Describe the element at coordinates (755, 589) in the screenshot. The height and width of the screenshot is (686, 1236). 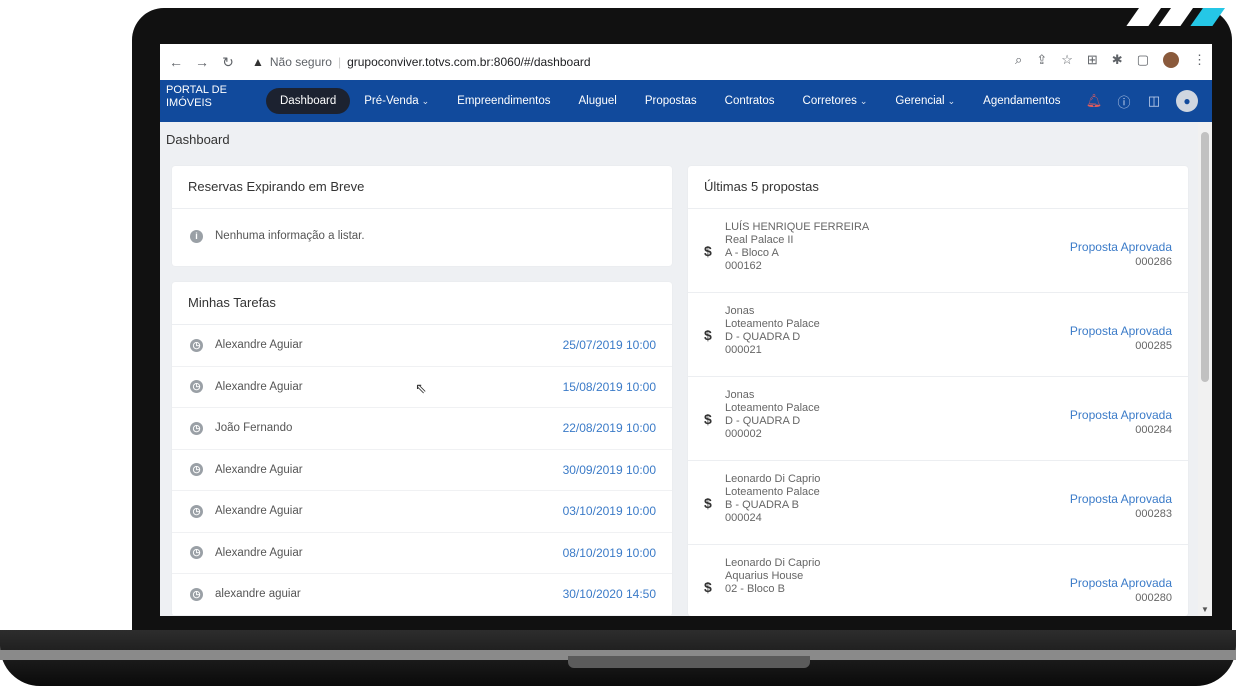
I see `proposal-unit: 02 - Bloco B` at that location.